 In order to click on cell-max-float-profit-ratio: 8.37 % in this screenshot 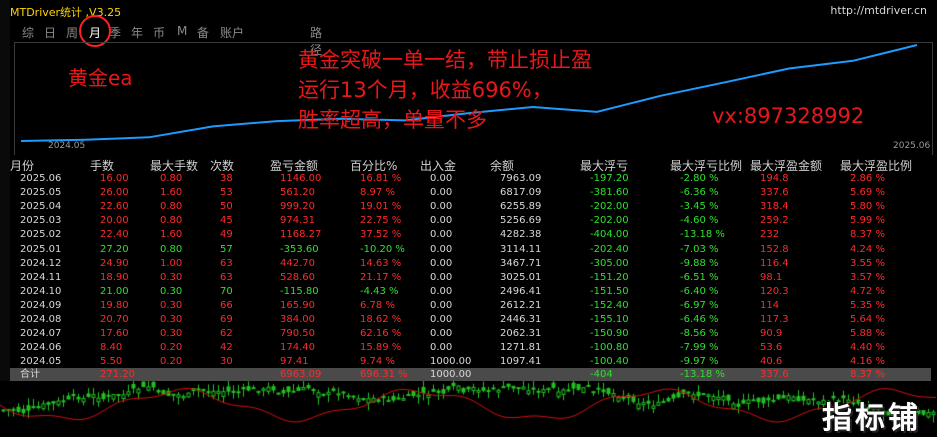, I will do `click(867, 235)`.